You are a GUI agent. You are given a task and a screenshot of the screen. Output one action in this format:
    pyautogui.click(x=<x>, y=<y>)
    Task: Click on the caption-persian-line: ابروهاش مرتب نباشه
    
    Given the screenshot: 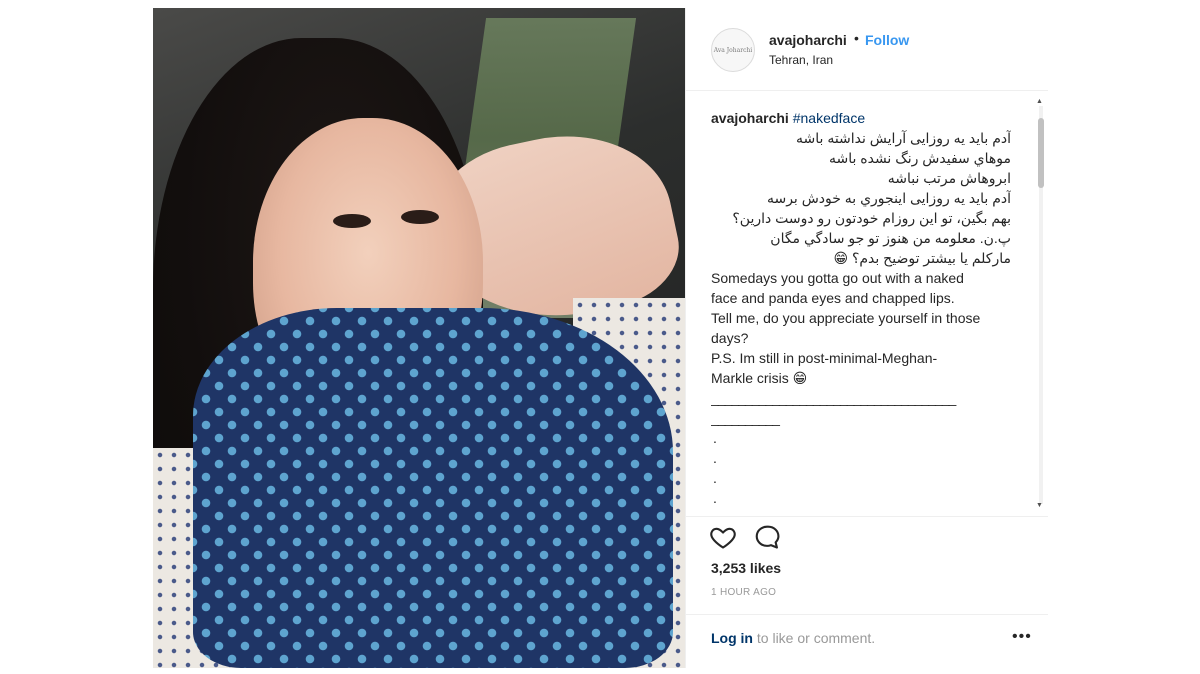 What is the action you would take?
    pyautogui.click(x=949, y=178)
    